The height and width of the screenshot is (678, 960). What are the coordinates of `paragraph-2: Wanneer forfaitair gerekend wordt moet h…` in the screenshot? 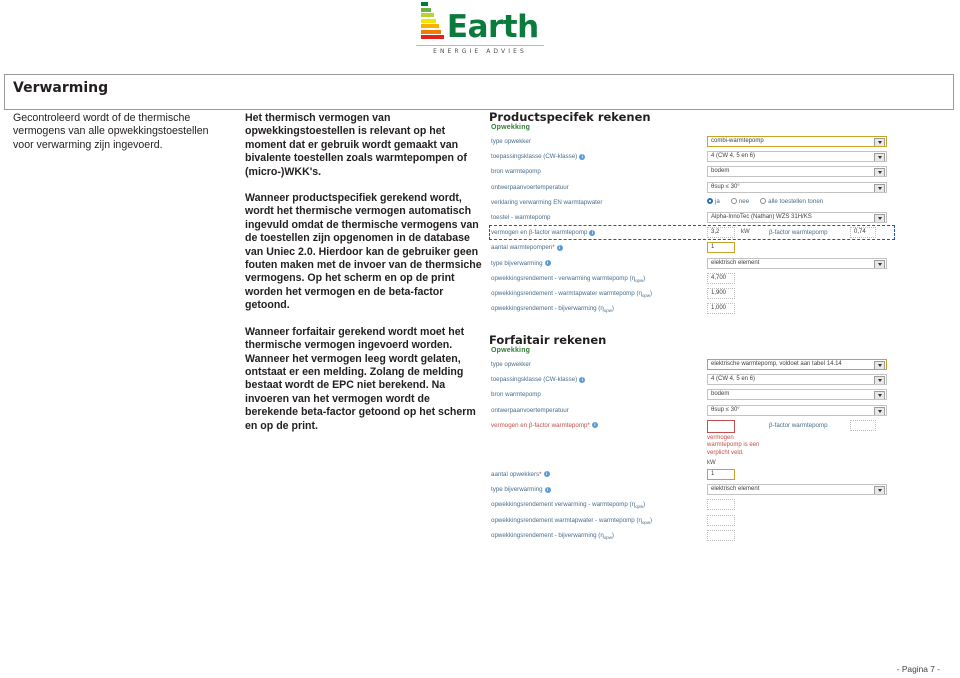 It's located at (360, 378).